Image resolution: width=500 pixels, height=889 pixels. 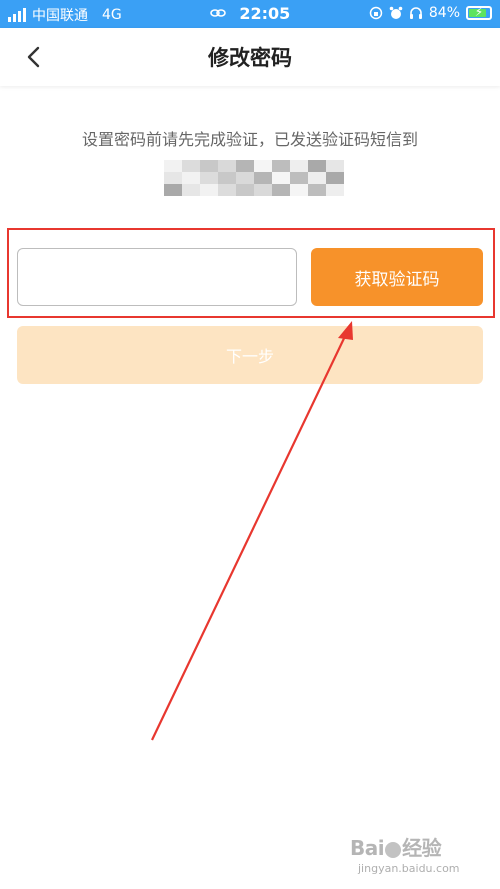 What do you see at coordinates (250, 355) in the screenshot?
I see `next-step-button: 下一步` at bounding box center [250, 355].